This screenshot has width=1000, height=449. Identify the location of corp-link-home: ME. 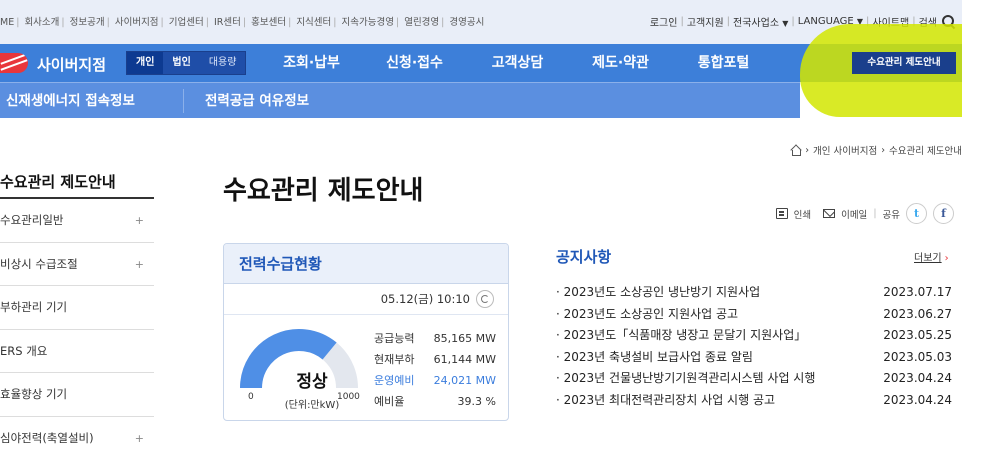
(7, 22).